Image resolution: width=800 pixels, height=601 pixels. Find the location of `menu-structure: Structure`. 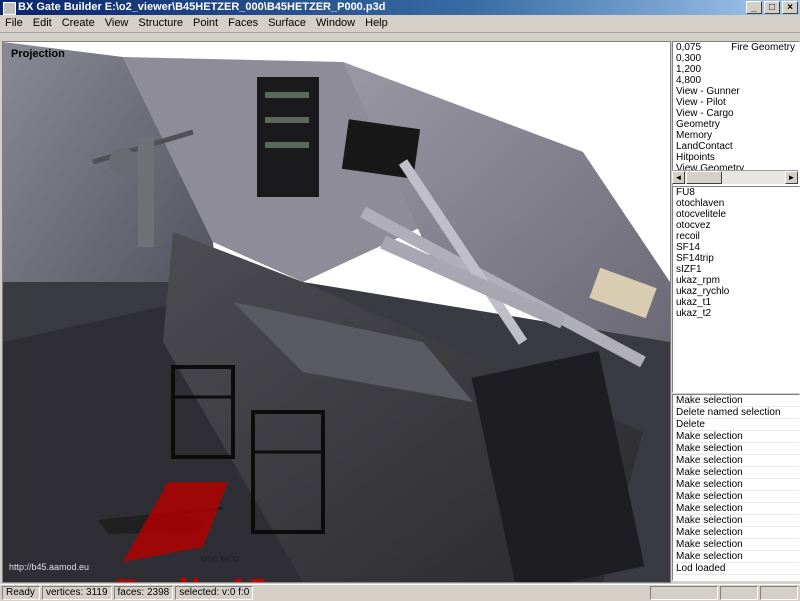

menu-structure: Structure is located at coordinates (160, 23).